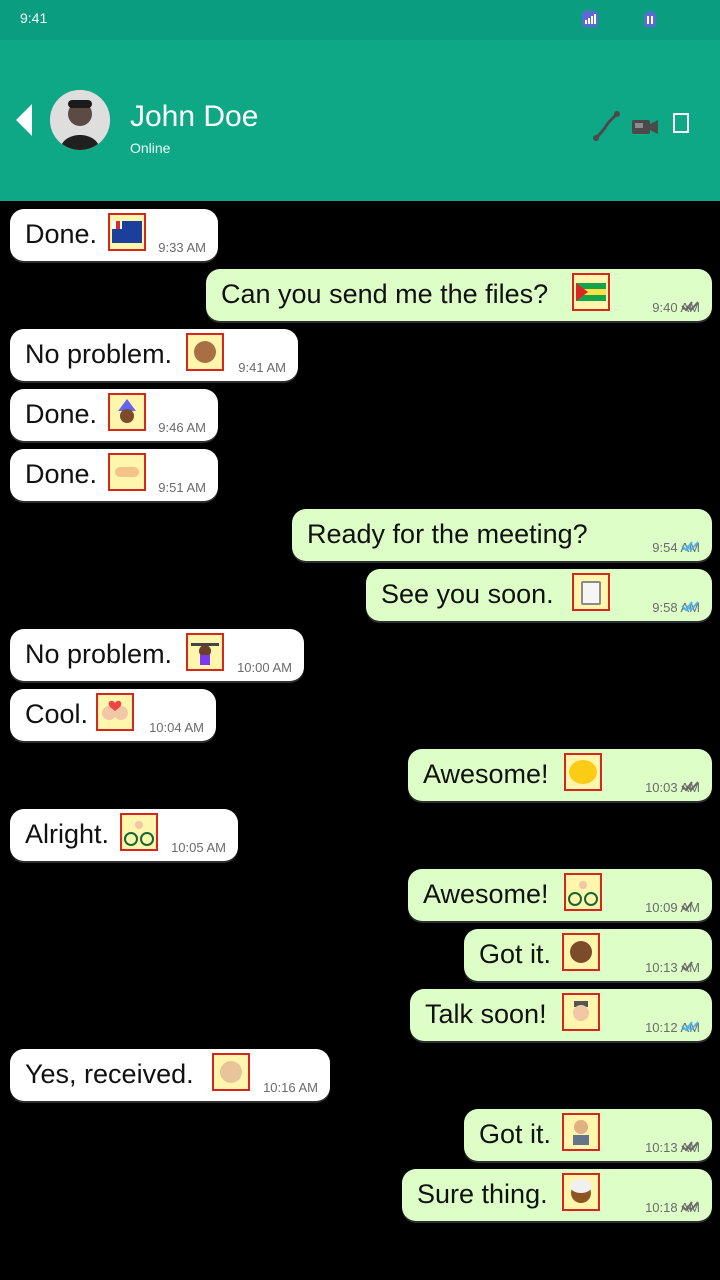  What do you see at coordinates (561, 1015) in the screenshot?
I see `message-bubble: Talk soon! 10:12 AM` at bounding box center [561, 1015].